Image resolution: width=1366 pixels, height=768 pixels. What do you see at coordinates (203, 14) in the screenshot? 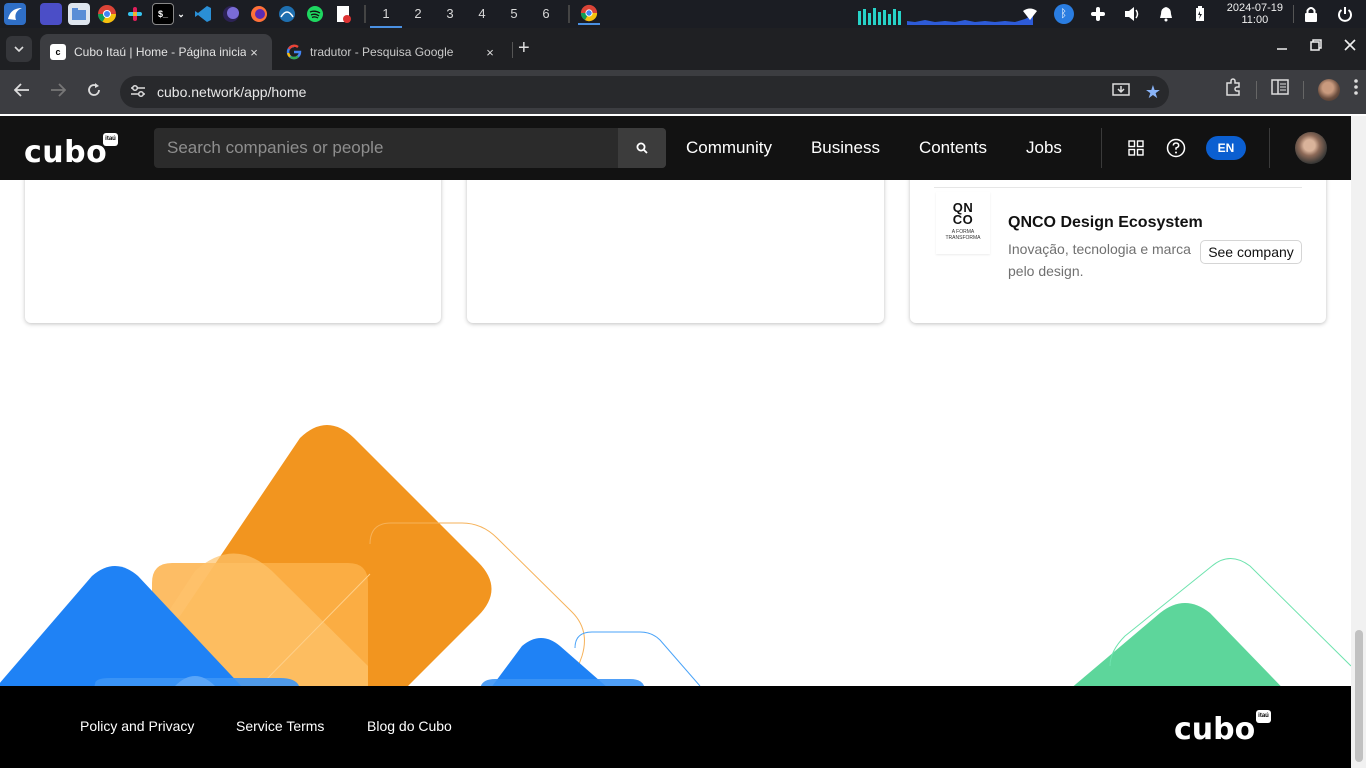
I see `vscode-icon` at bounding box center [203, 14].